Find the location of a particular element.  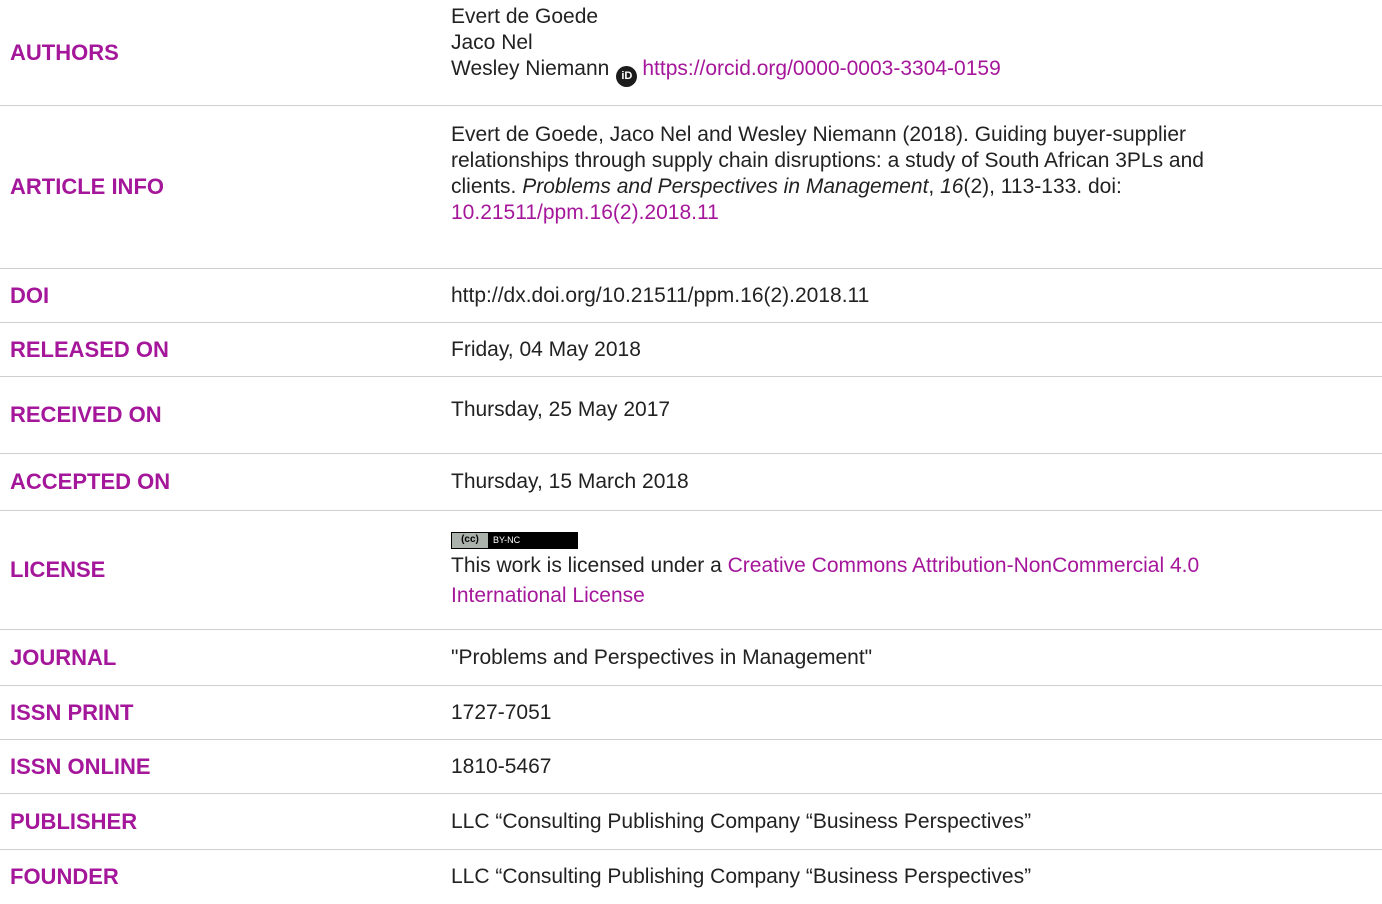

author-name: Jaco Nel is located at coordinates (492, 42).